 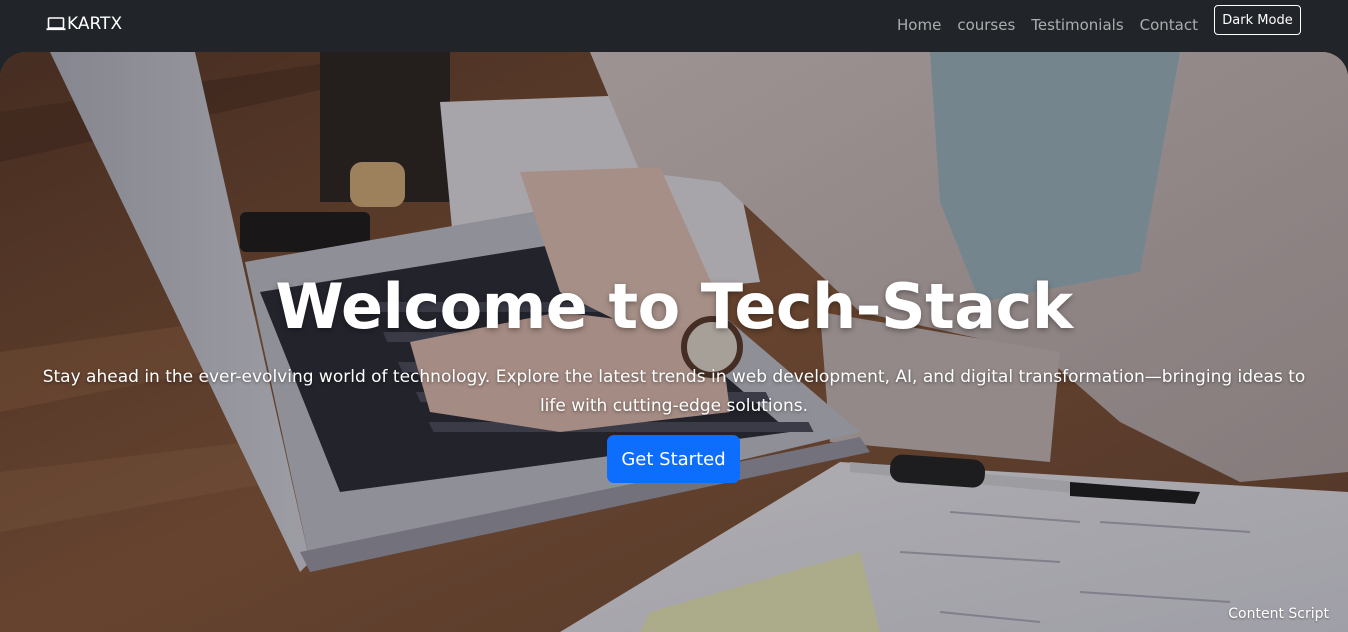 I want to click on content-script-badge: Content Script, so click(x=1278, y=614).